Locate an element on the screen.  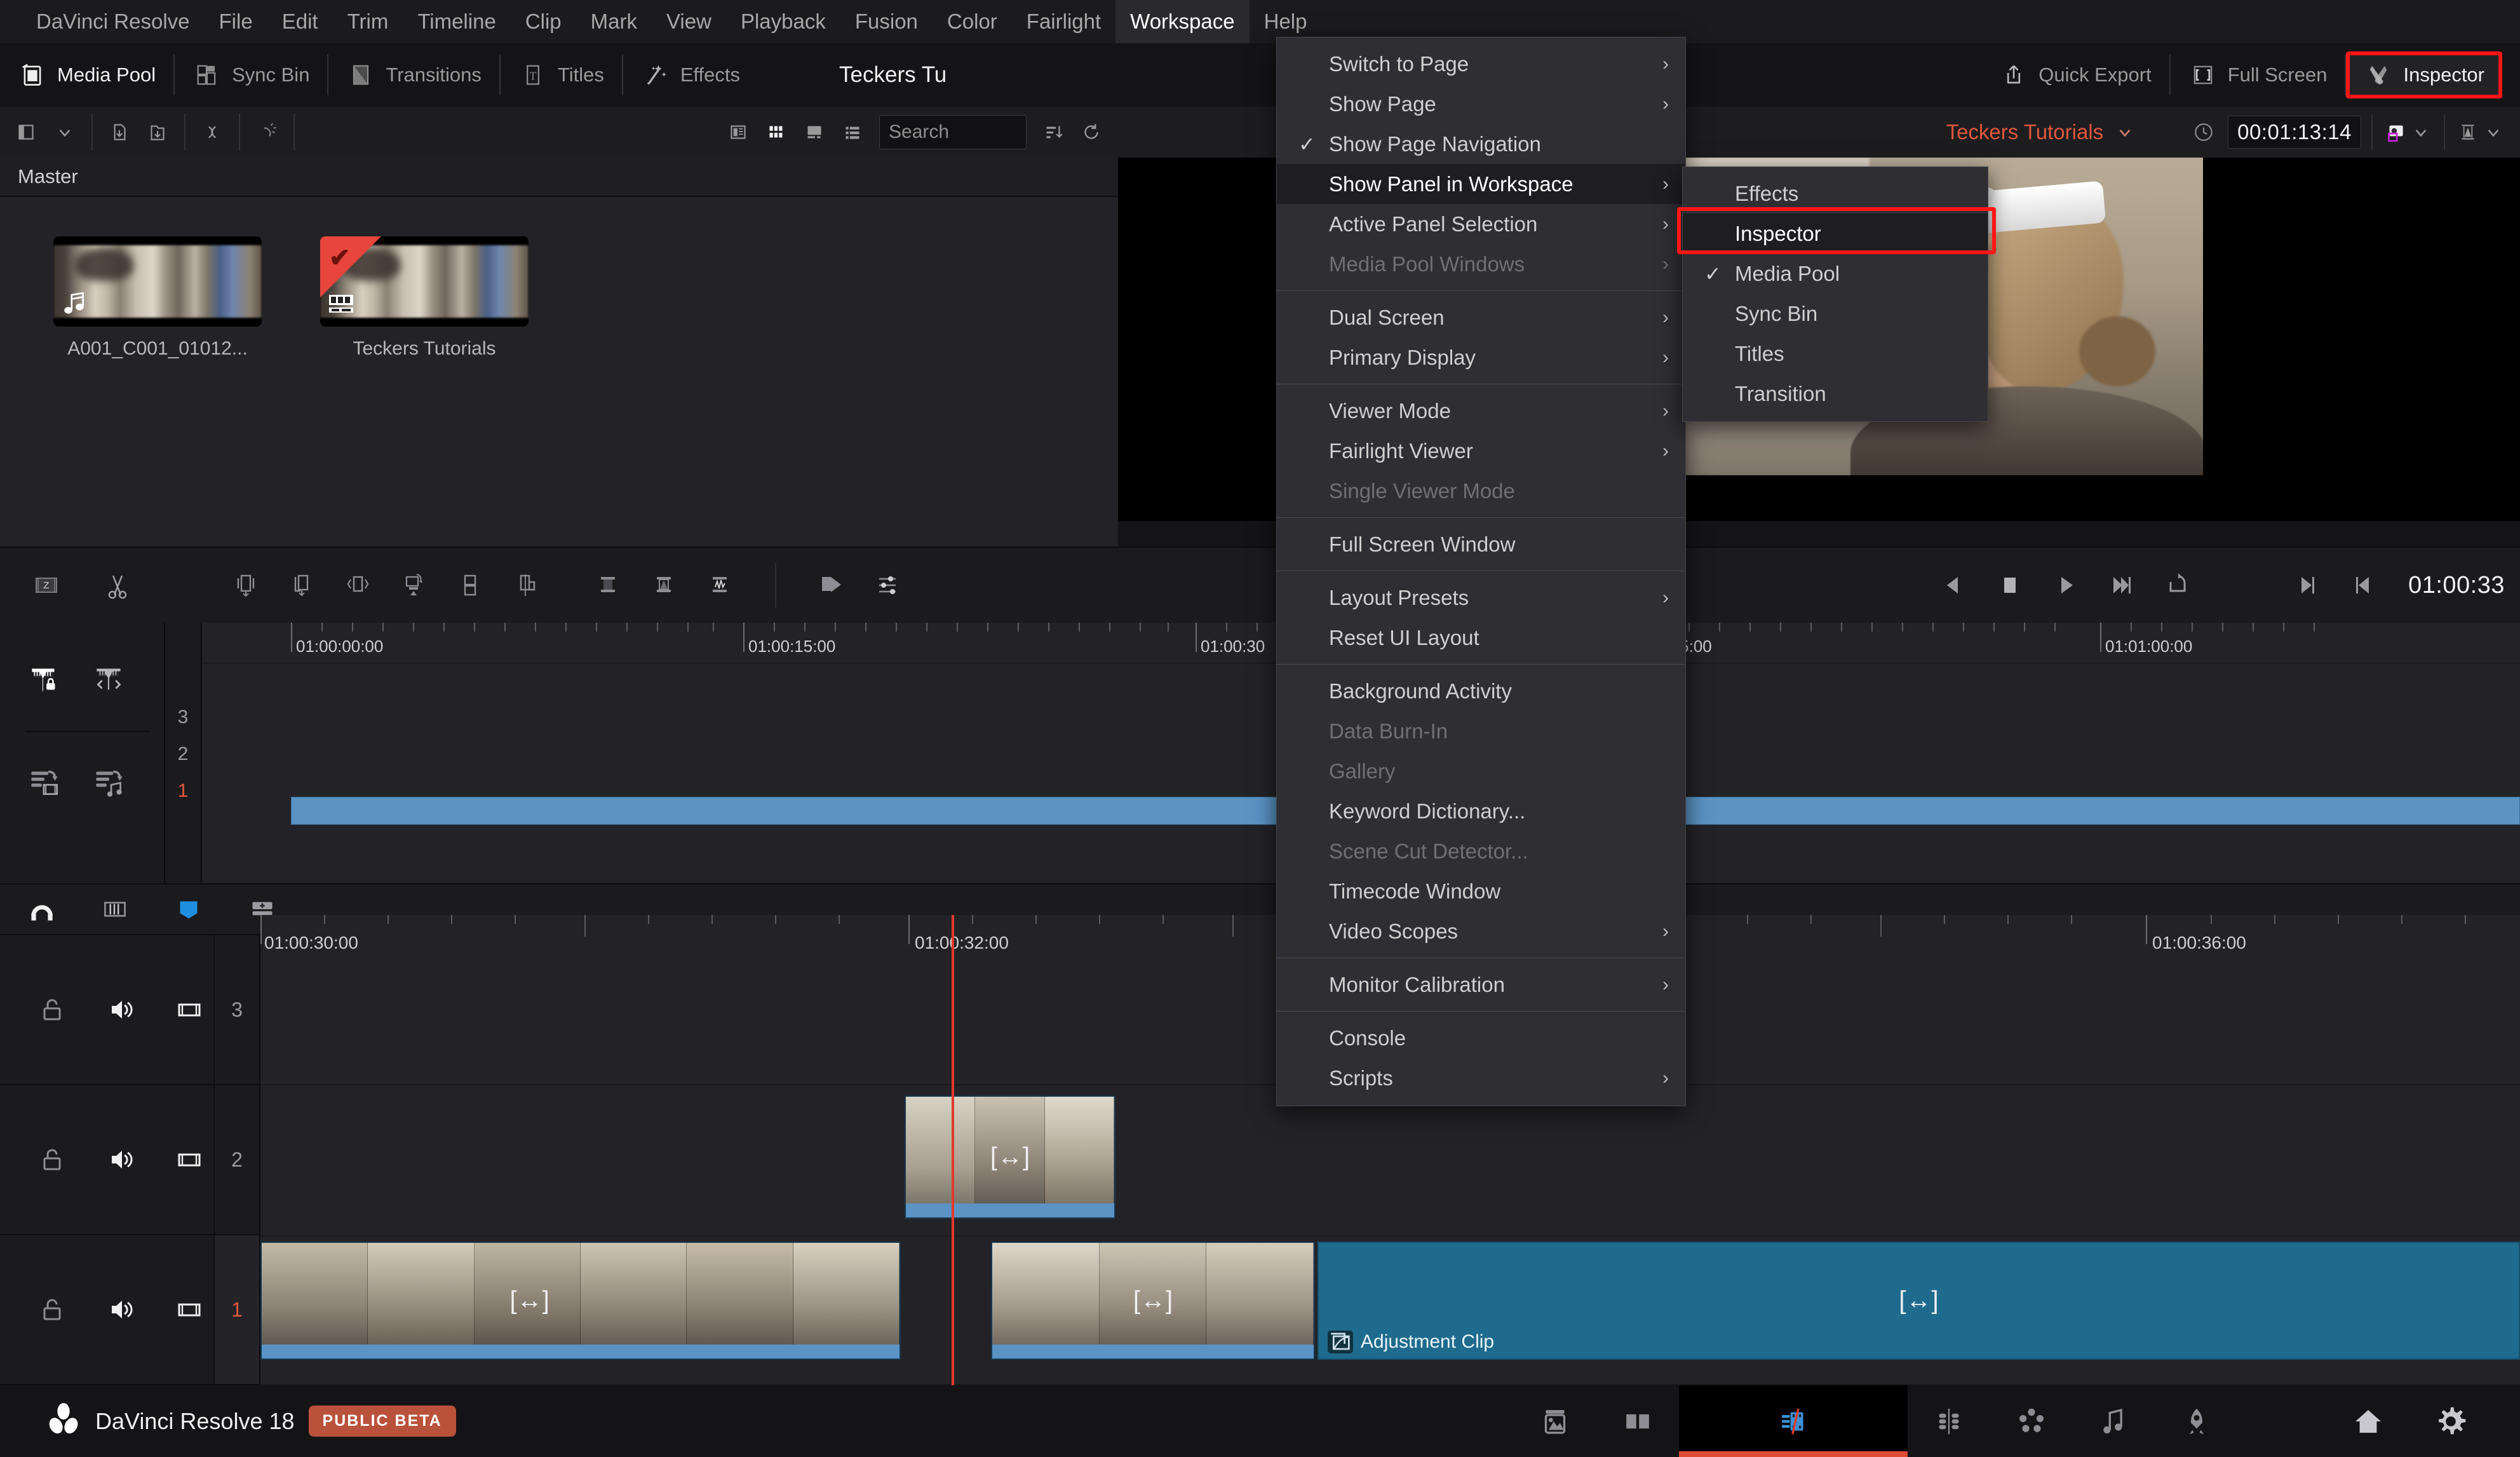
media-pool-item: ✔ Teckers Tutorials is located at coordinates (424, 298).